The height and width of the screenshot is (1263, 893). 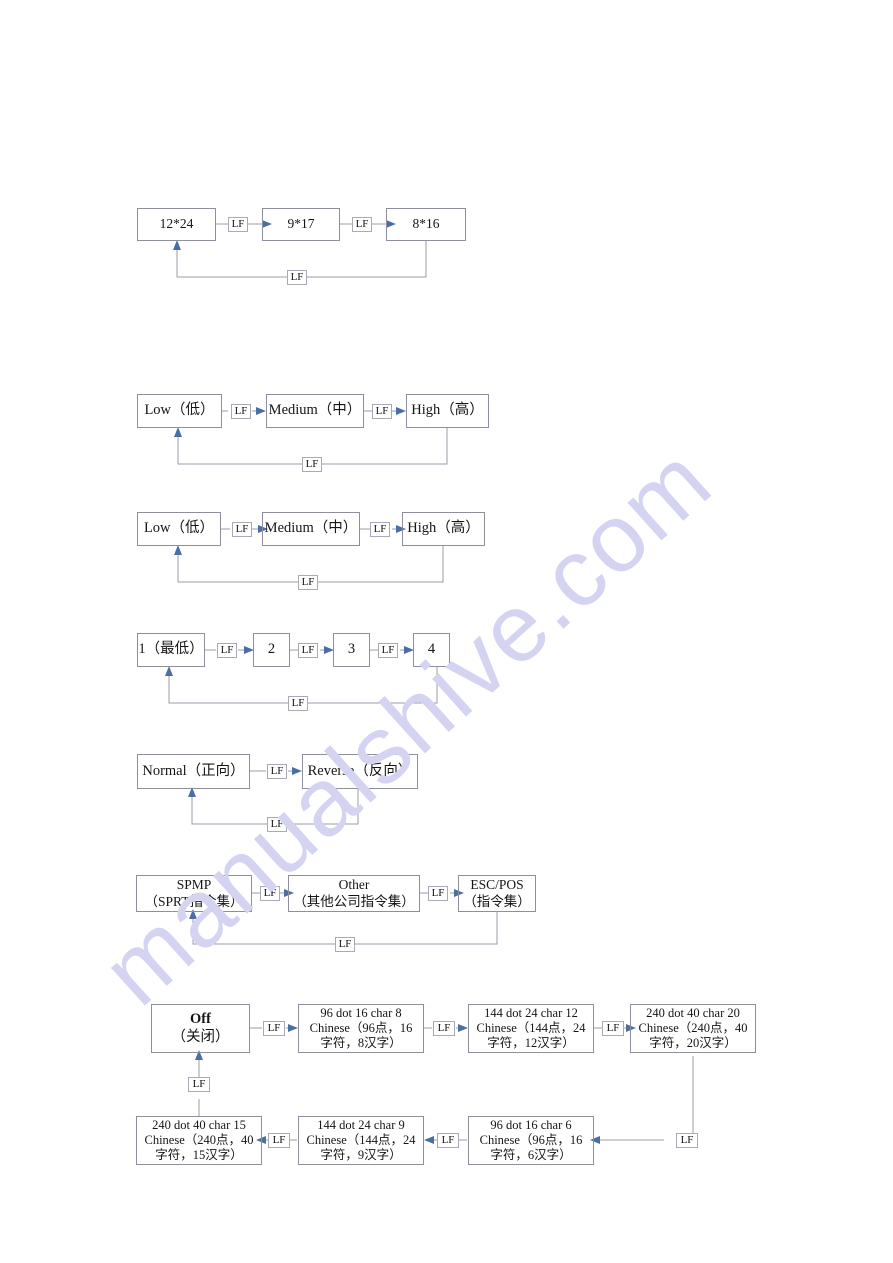 I want to click on node-label: 8*16, so click(x=426, y=224).